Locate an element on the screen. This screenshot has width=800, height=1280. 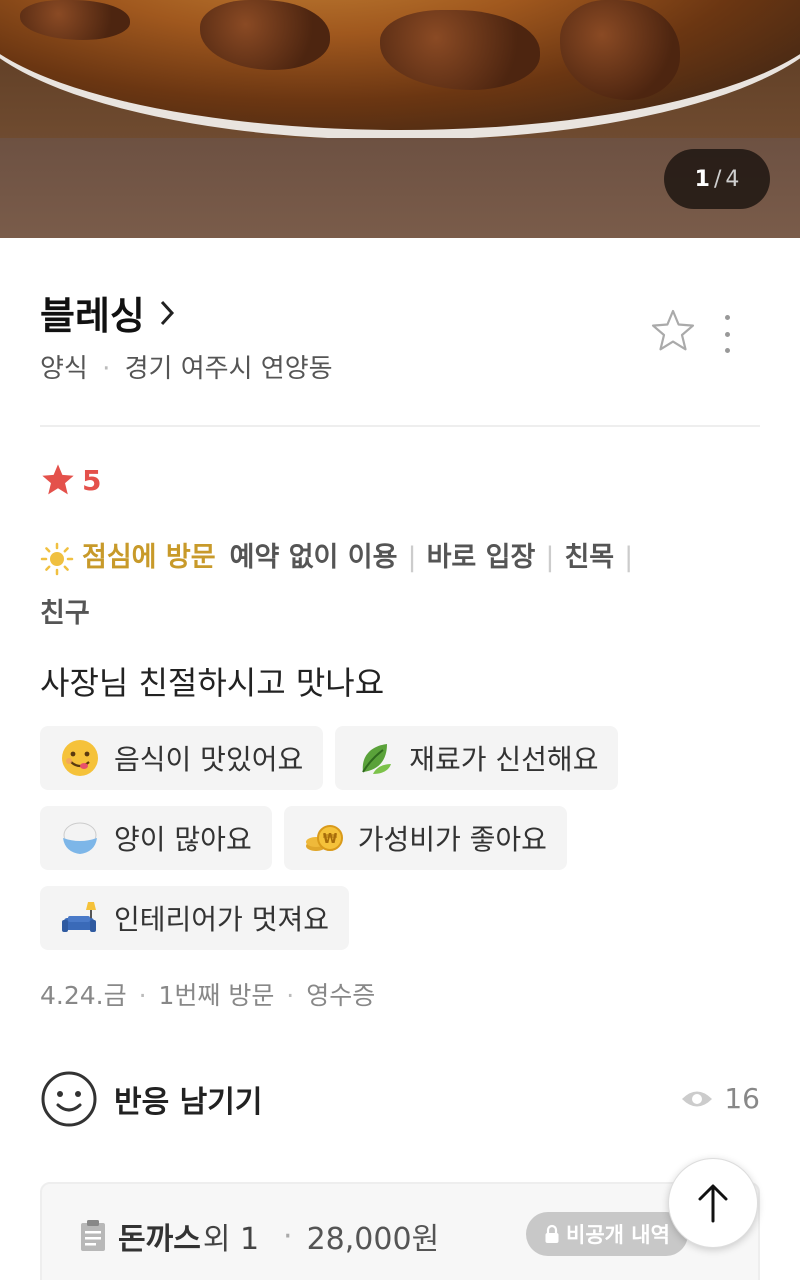
place-title-link: 블레싱 is located at coordinates (107, 312).